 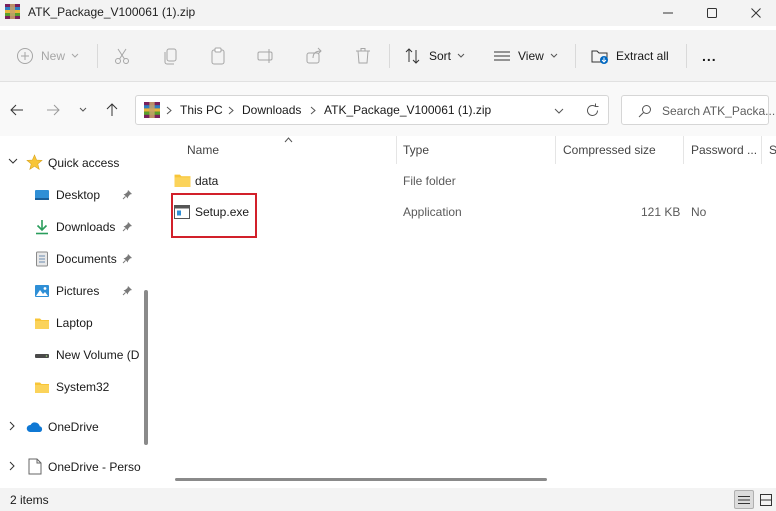 What do you see at coordinates (42, 195) in the screenshot?
I see `desktop-icon` at bounding box center [42, 195].